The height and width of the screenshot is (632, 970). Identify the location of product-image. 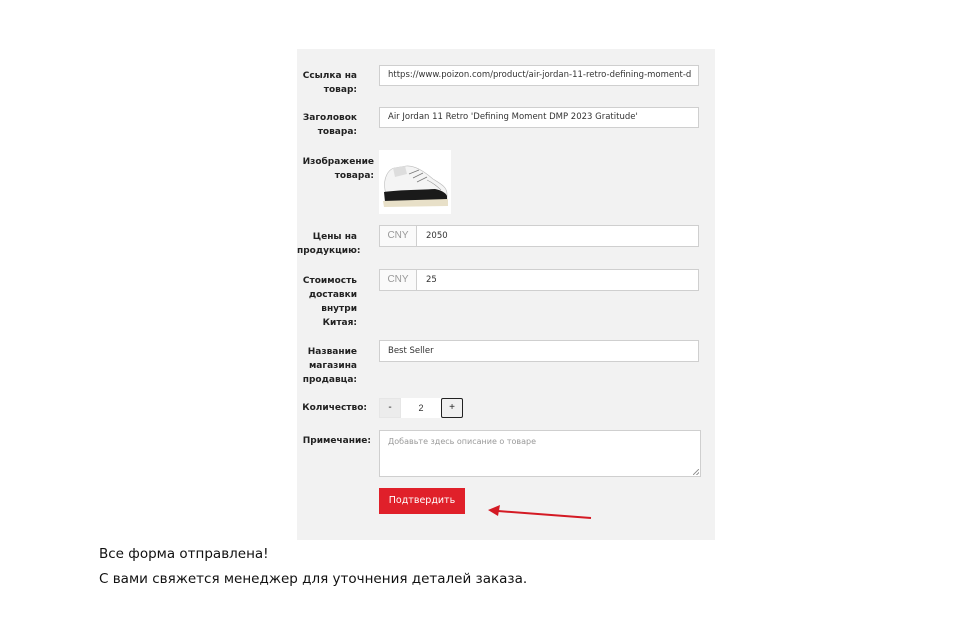
(415, 182).